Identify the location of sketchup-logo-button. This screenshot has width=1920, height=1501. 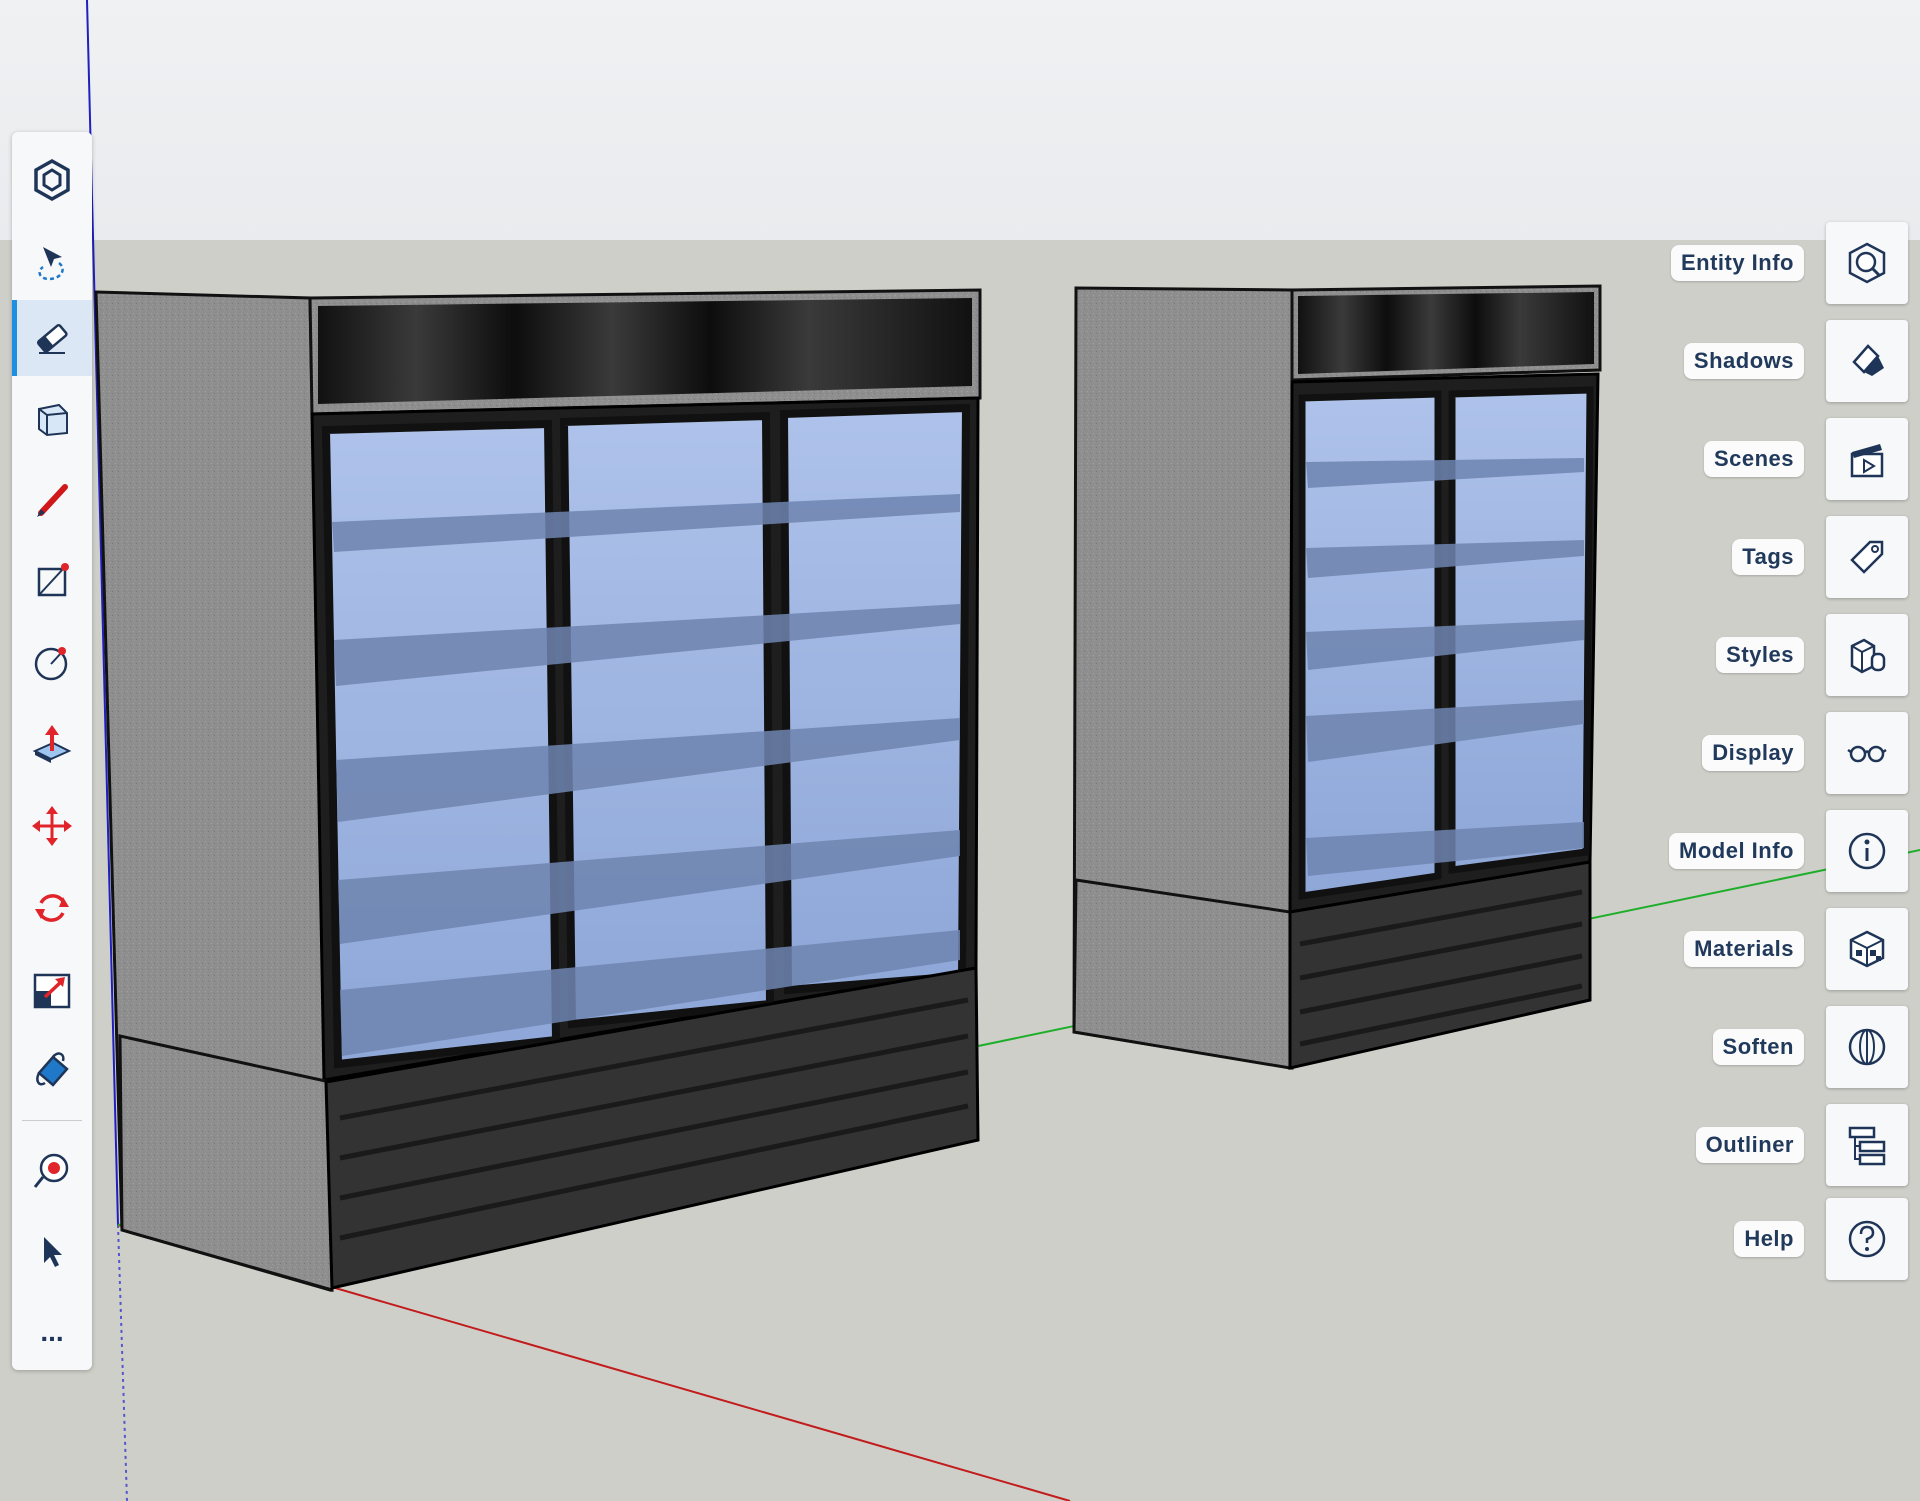
(52, 180).